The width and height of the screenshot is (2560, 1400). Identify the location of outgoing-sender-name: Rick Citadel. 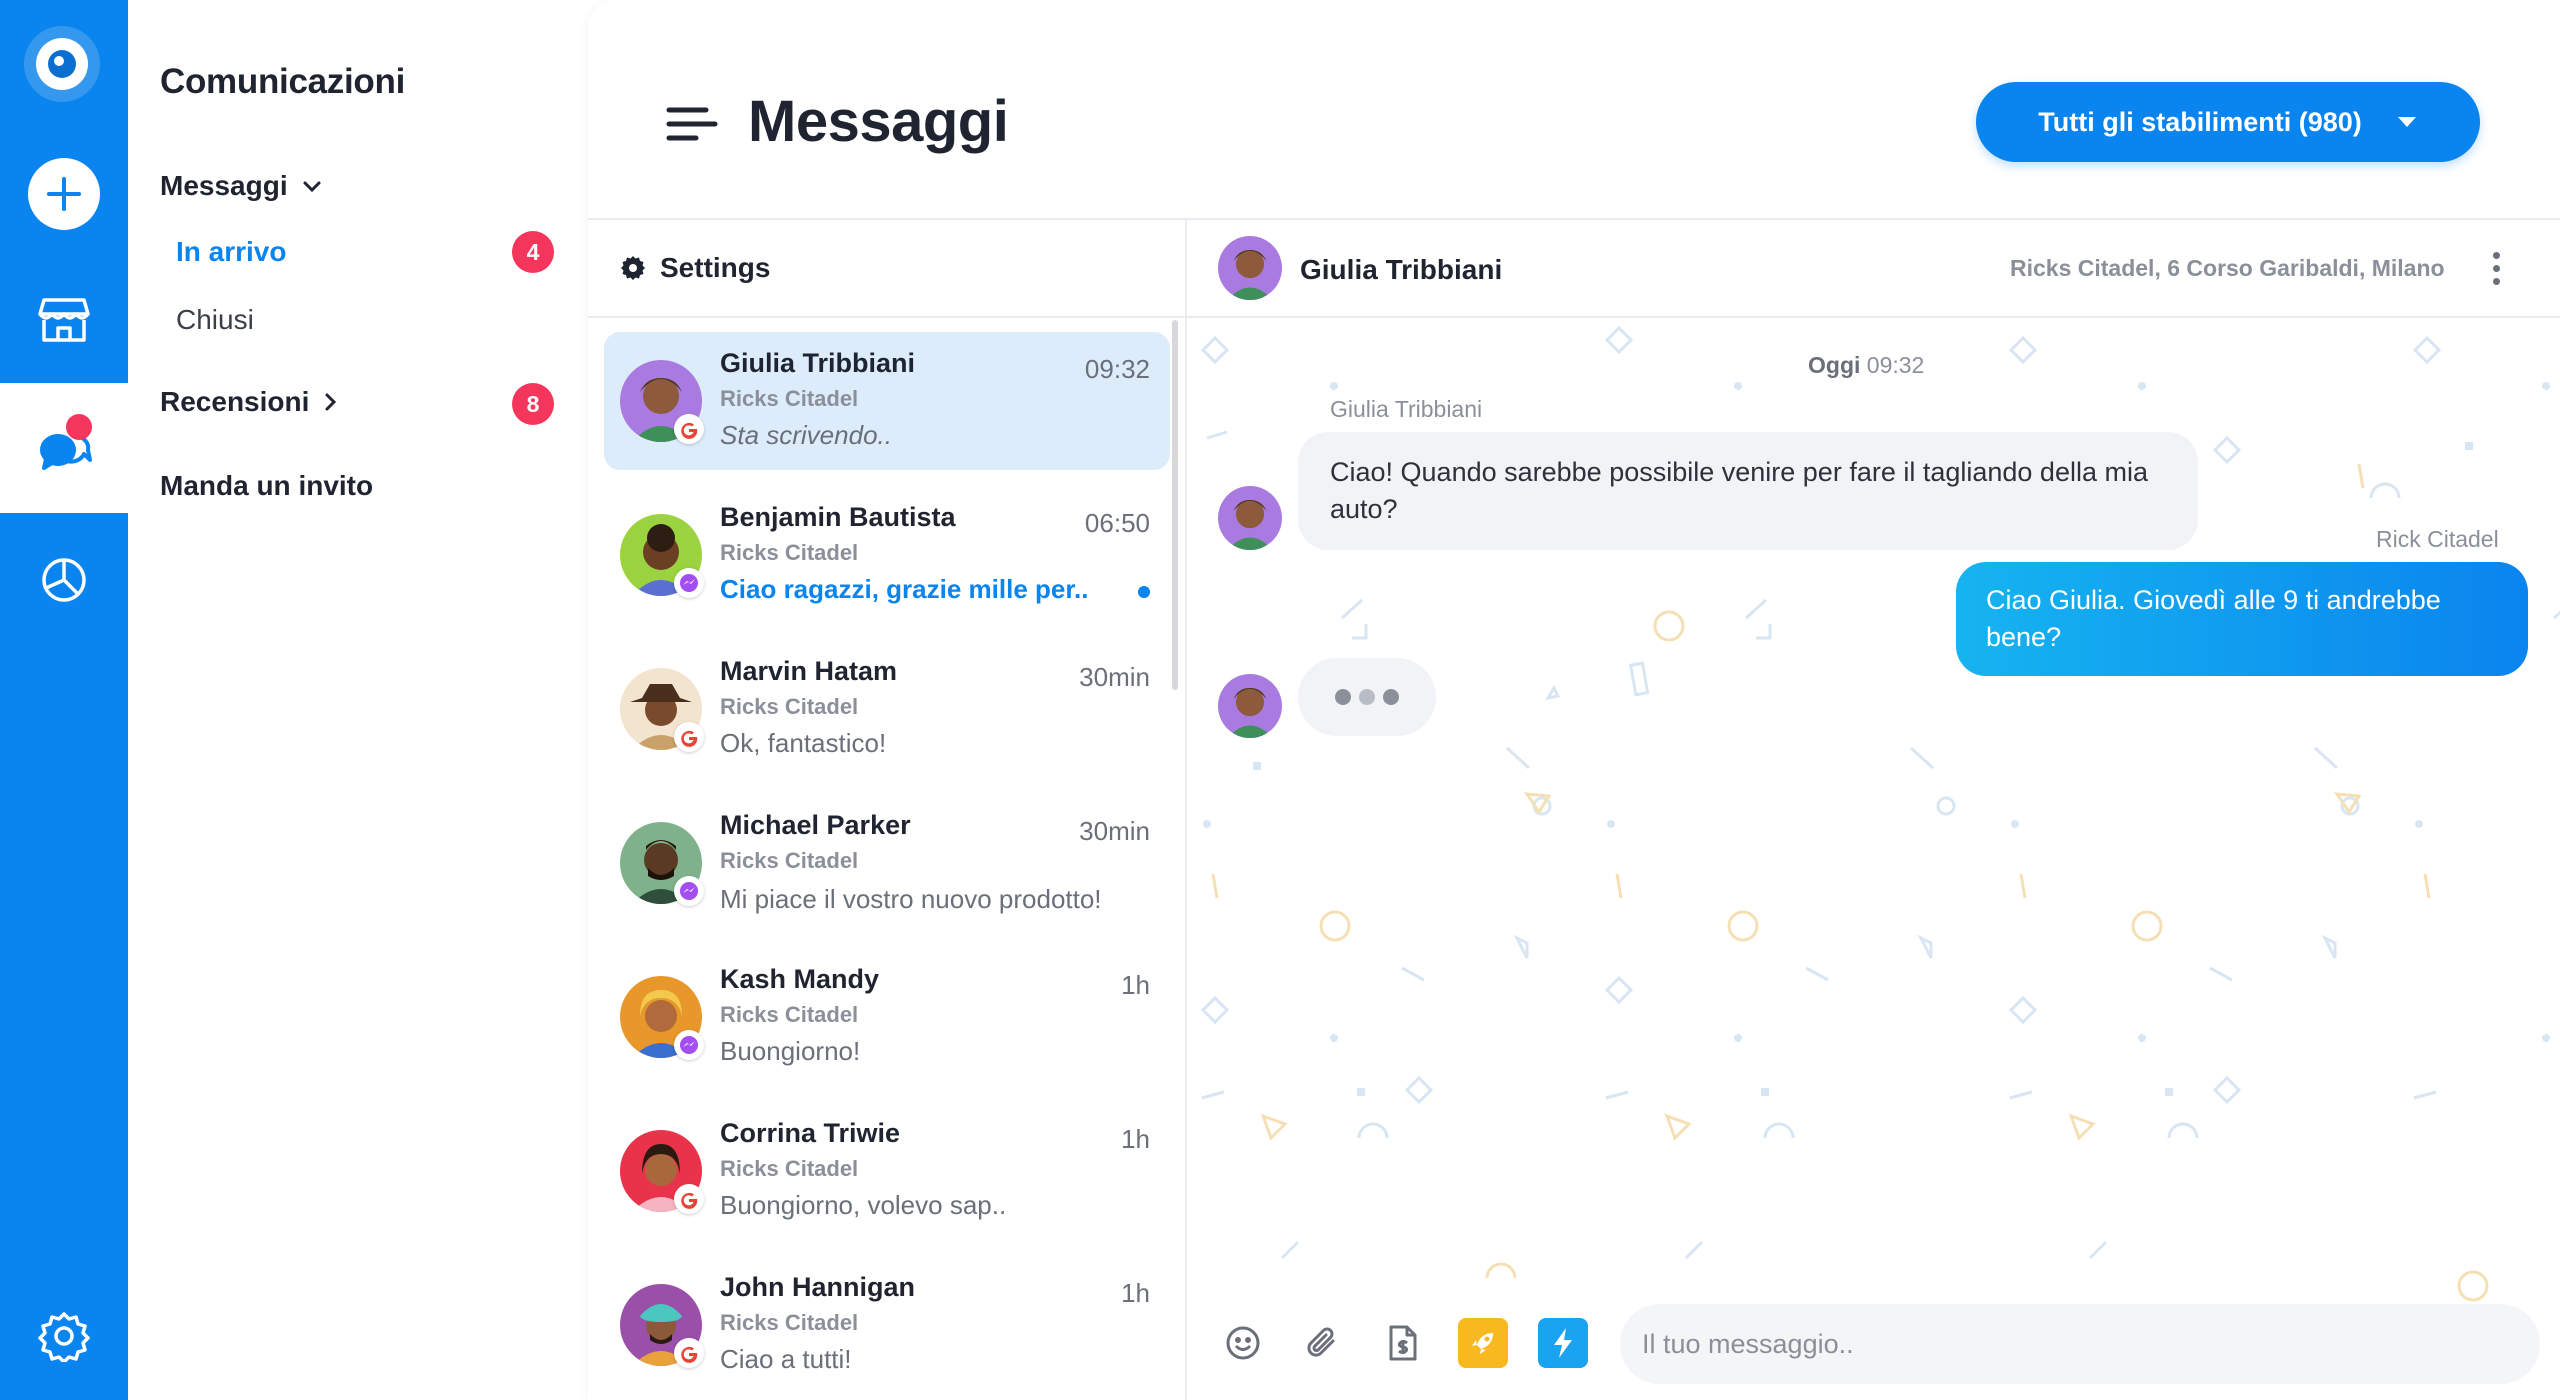
(2437, 539).